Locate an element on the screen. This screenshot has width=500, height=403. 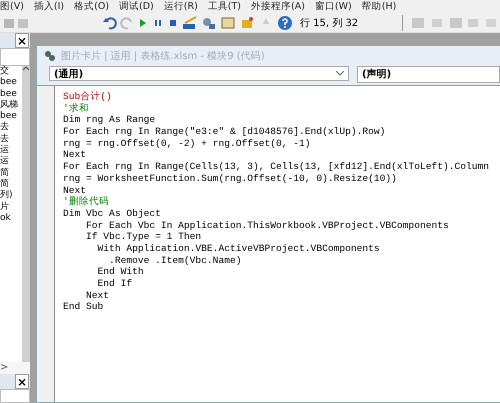
design-mode-icon is located at coordinates (190, 23).